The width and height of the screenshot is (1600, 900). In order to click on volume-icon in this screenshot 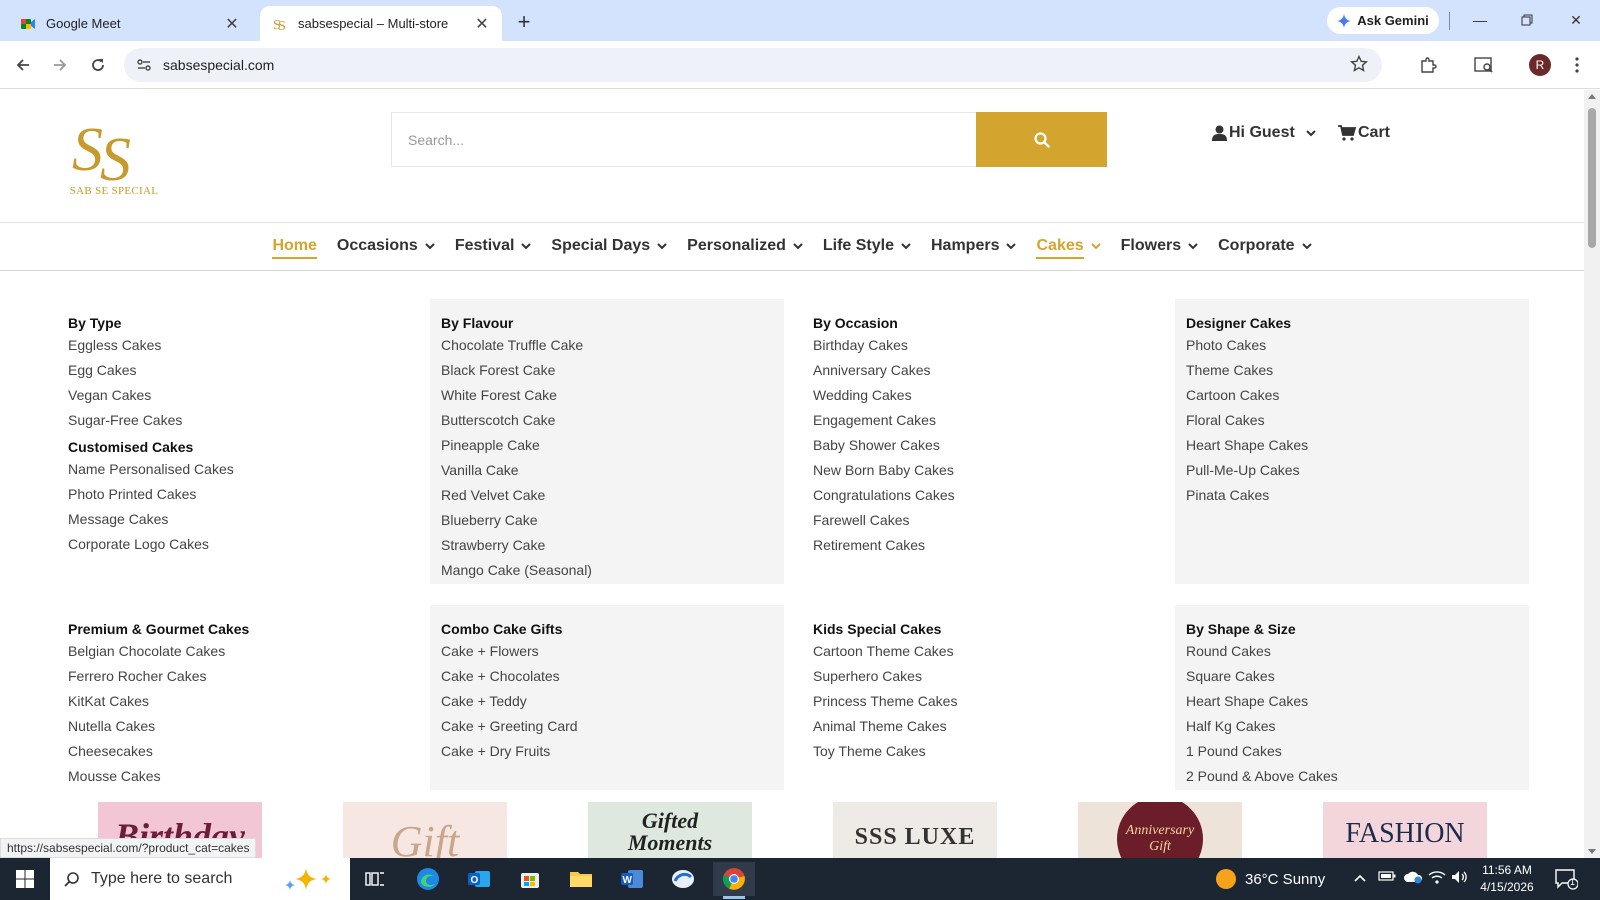, I will do `click(1460, 878)`.